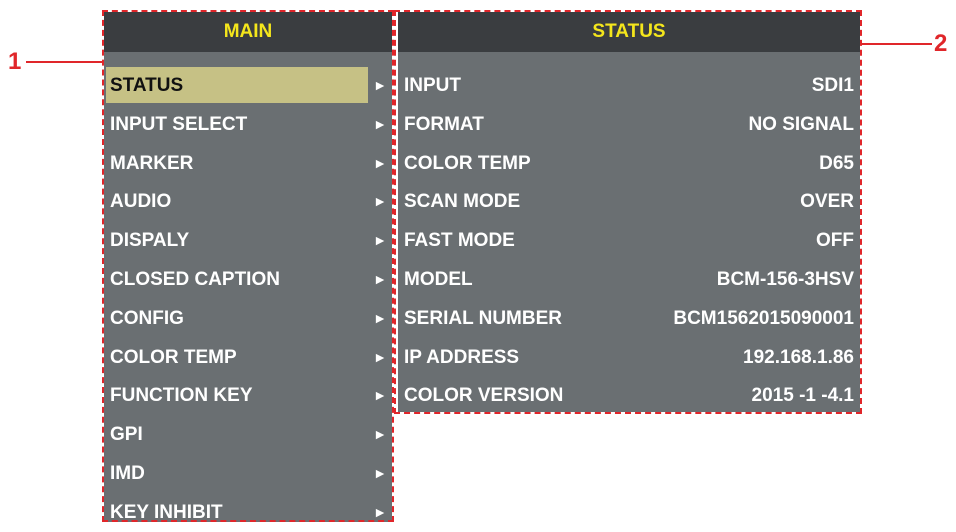 The height and width of the screenshot is (532, 956). I want to click on status-key: COLOR VERSION, so click(484, 396).